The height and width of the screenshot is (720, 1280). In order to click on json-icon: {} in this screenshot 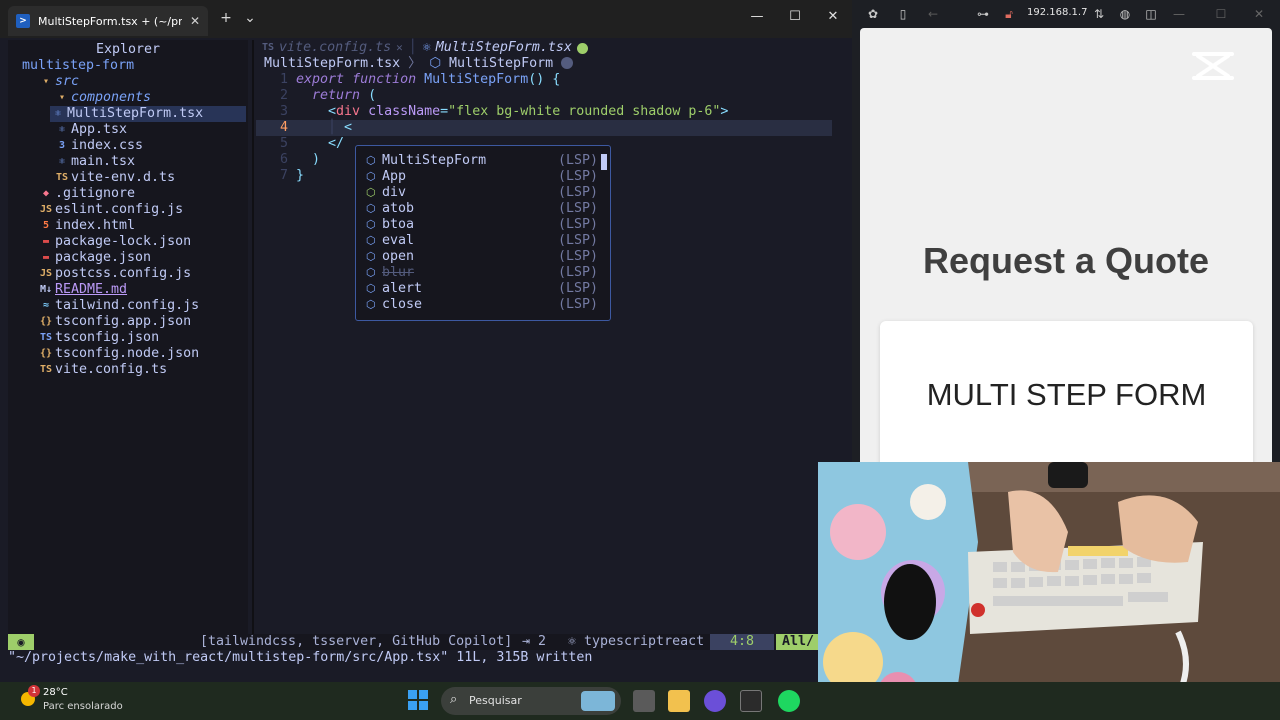, I will do `click(46, 353)`.